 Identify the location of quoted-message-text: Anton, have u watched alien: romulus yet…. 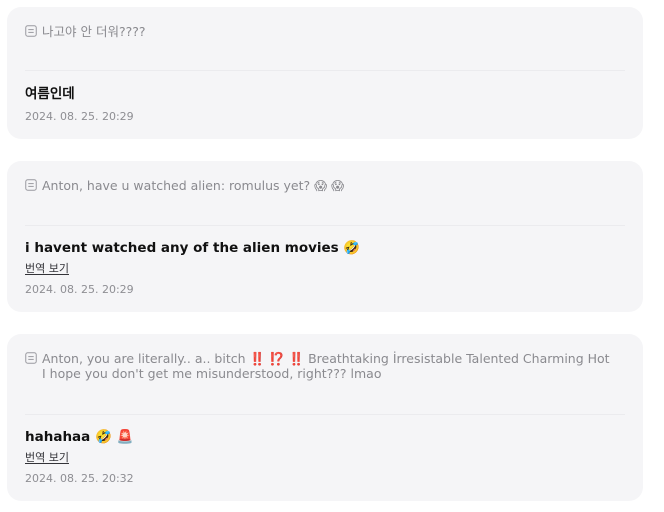
(193, 185).